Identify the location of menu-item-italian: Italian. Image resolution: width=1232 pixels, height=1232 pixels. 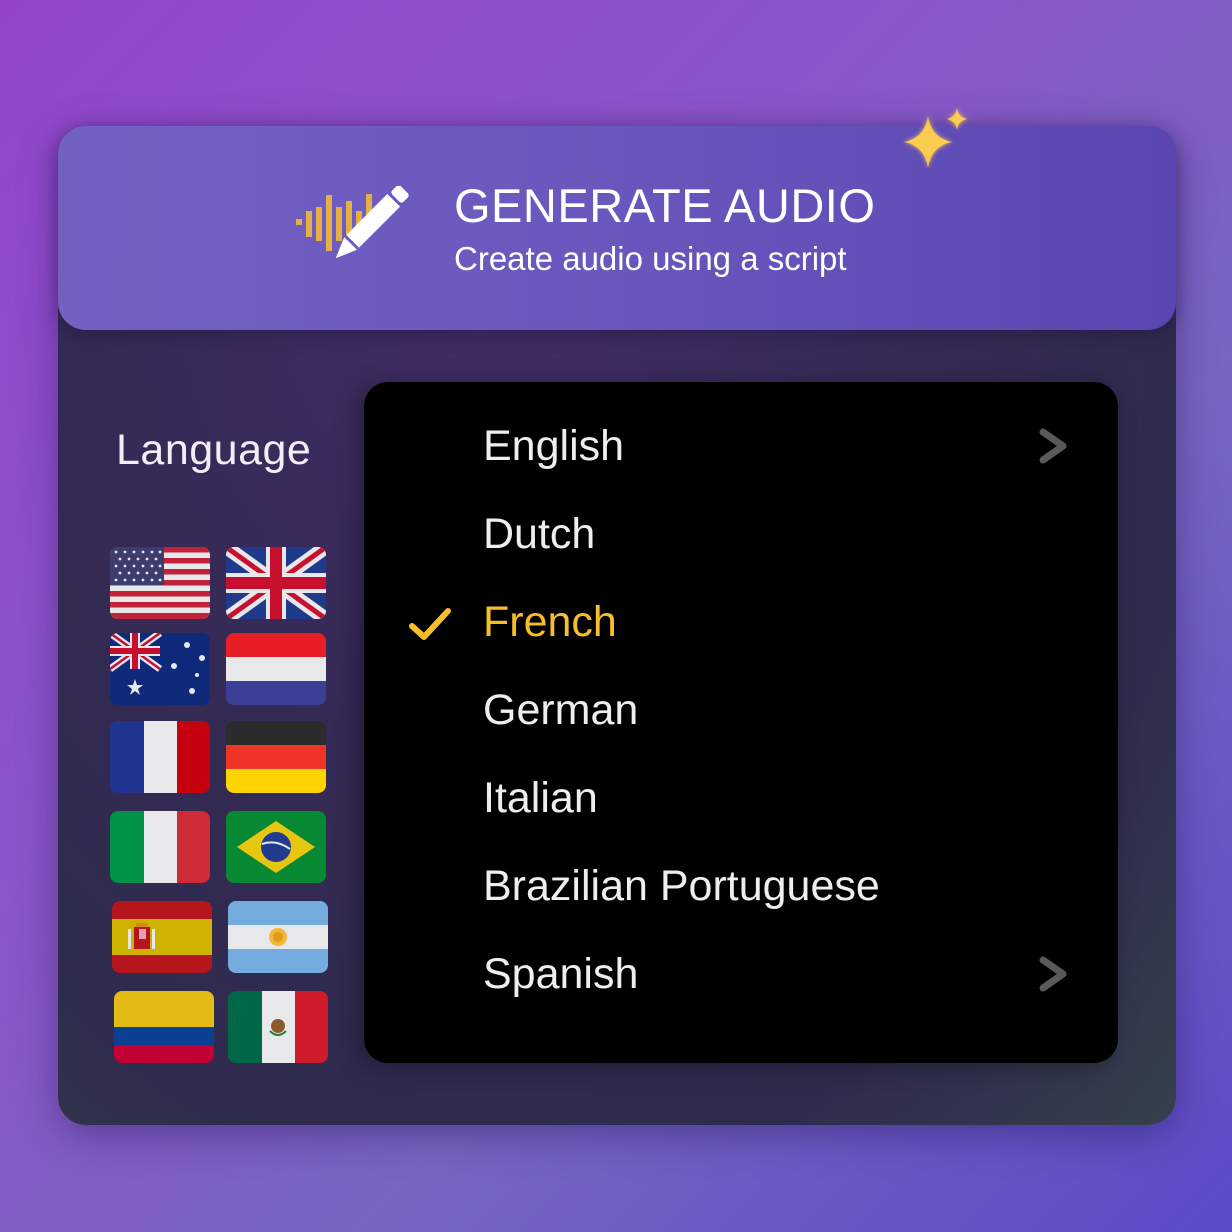
(741, 804).